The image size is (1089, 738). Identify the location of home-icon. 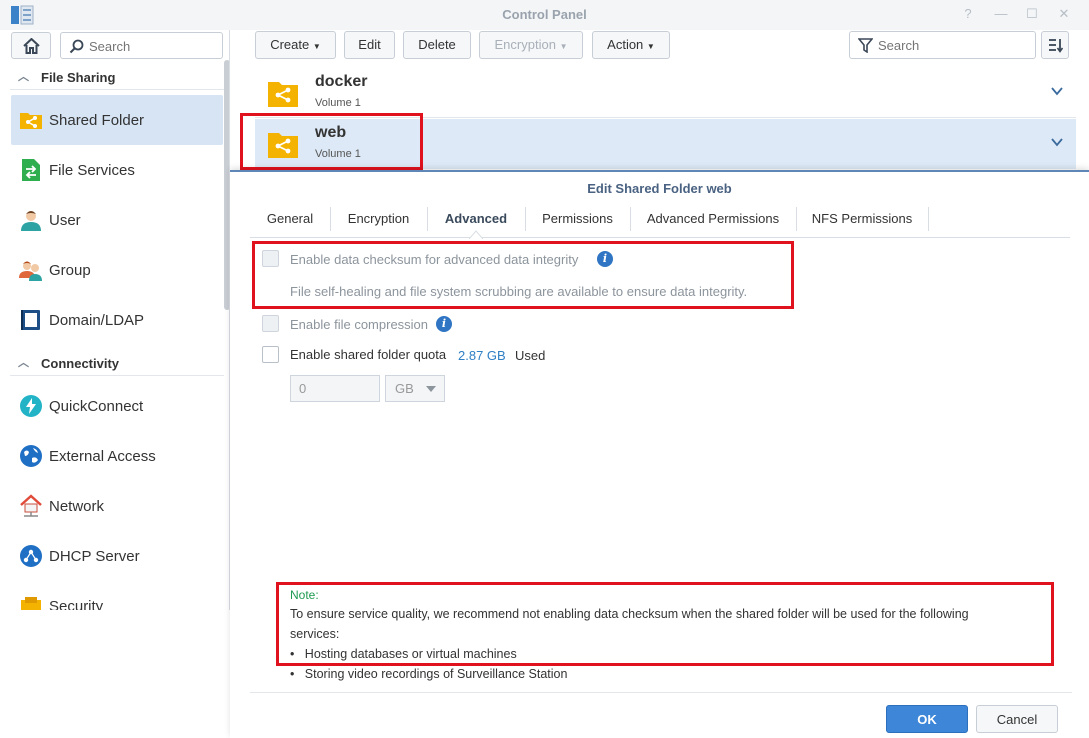
(31, 46).